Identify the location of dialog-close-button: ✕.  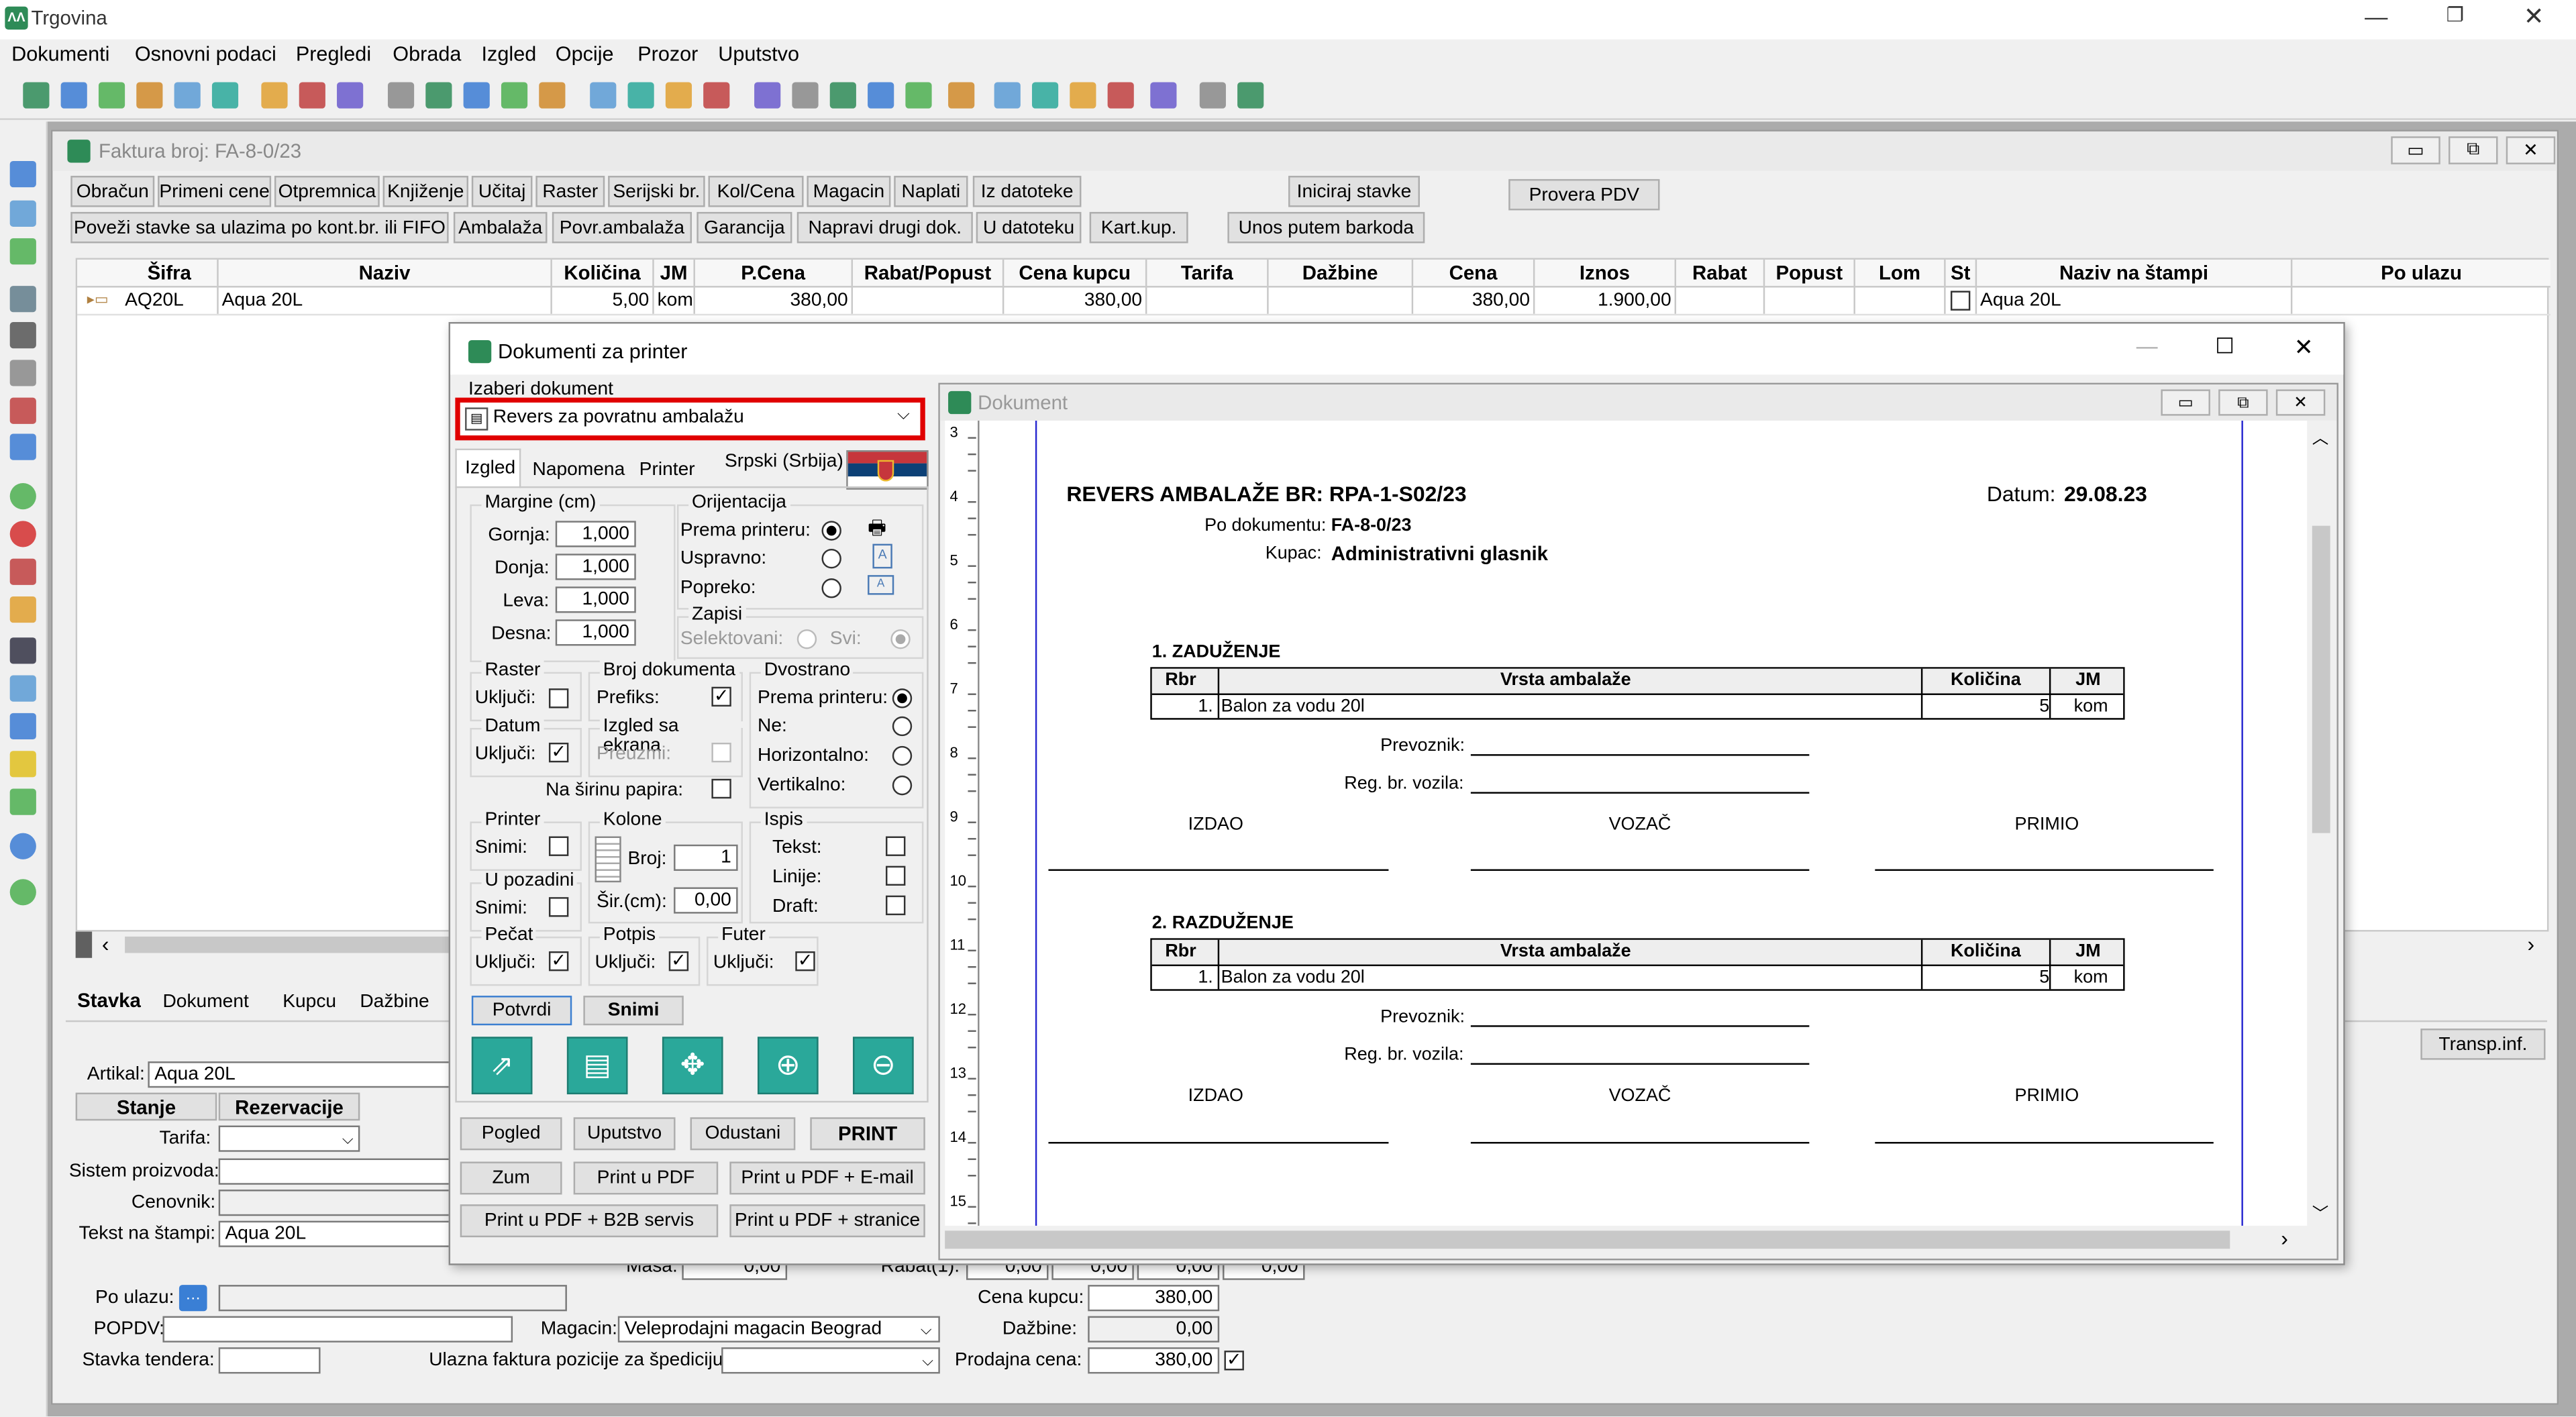
(2304, 347).